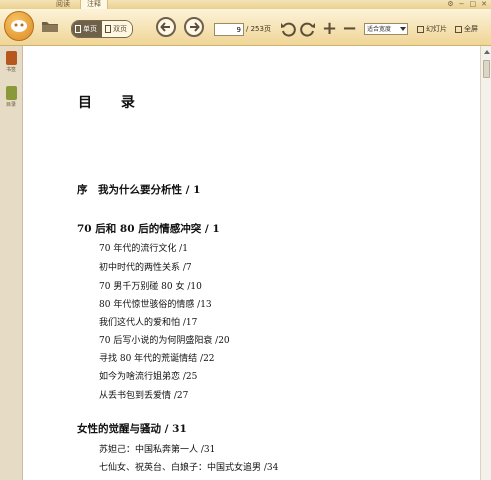 This screenshot has width=491, height=480. I want to click on bookmark-icon, so click(11, 58).